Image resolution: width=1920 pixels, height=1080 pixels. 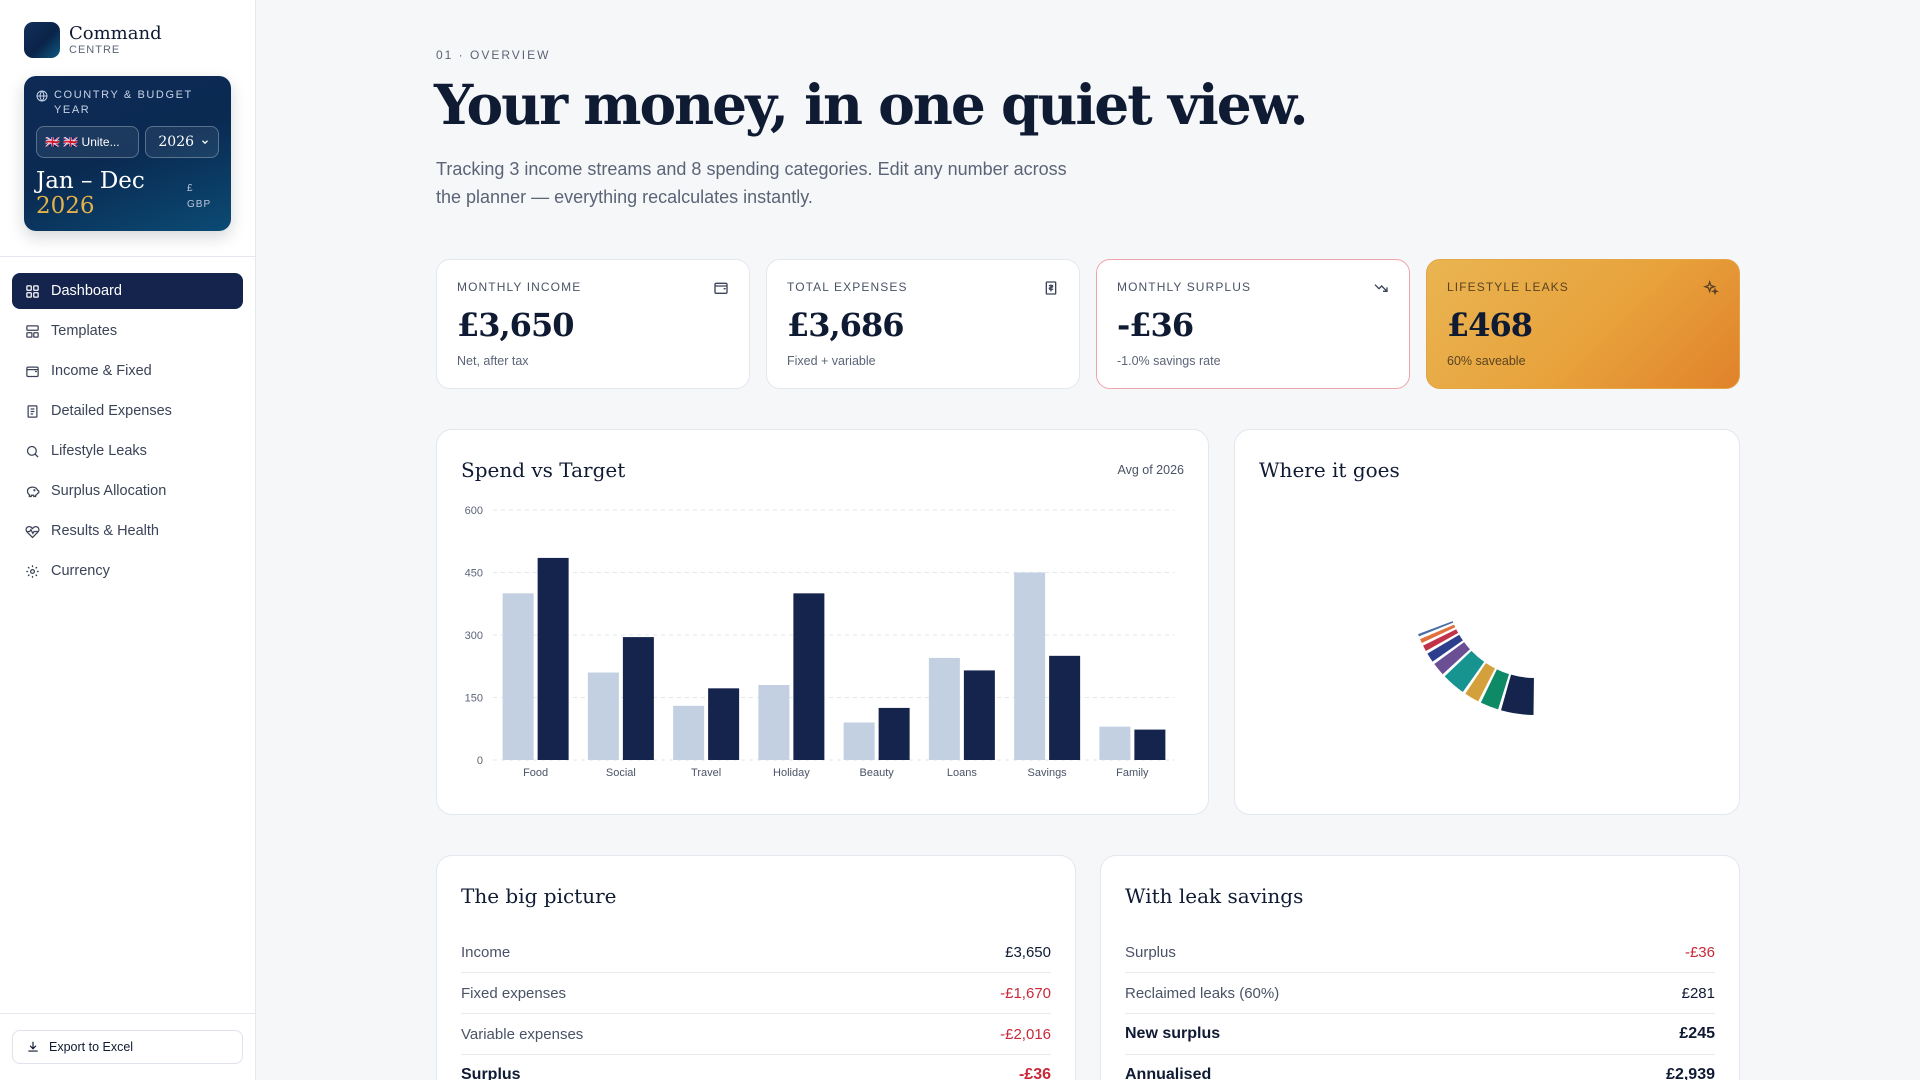 What do you see at coordinates (84, 331) in the screenshot?
I see `sidebar-item-label: Templates` at bounding box center [84, 331].